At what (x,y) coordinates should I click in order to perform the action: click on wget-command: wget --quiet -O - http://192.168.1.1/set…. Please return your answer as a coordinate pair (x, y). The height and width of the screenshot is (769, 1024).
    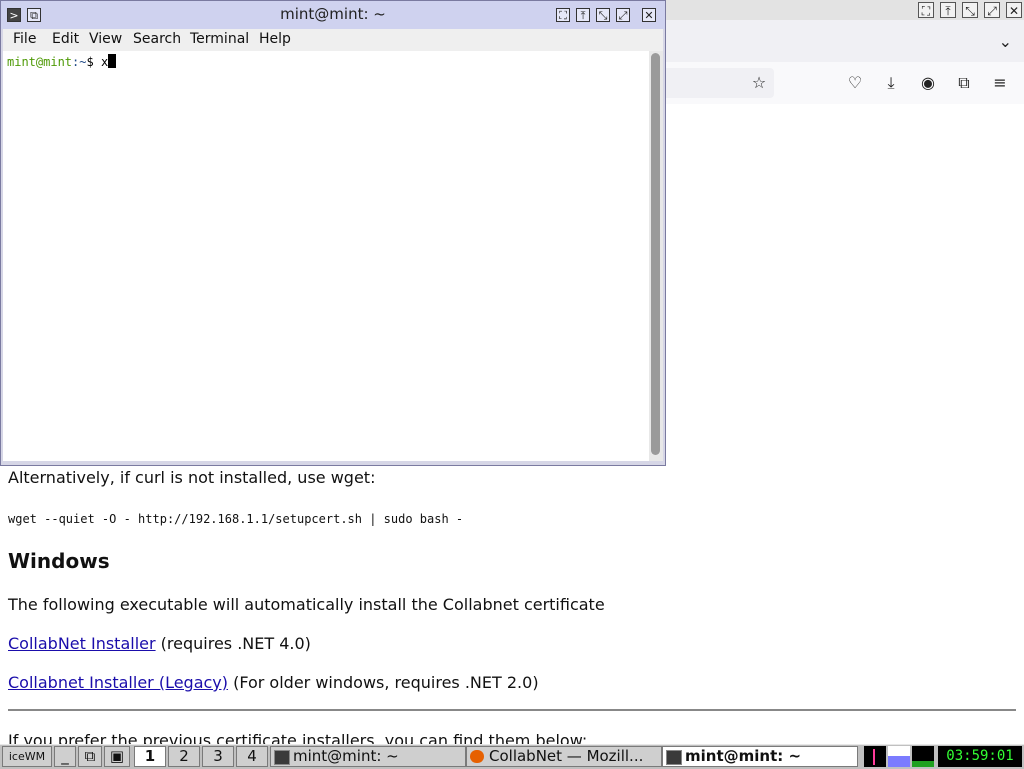
    Looking at the image, I should click on (236, 519).